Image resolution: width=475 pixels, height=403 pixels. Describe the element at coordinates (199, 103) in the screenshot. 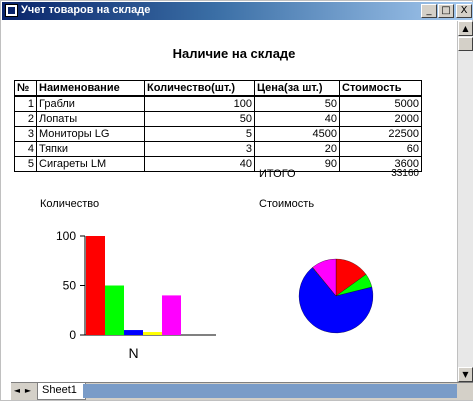

I see `item-quantity: 100` at that location.